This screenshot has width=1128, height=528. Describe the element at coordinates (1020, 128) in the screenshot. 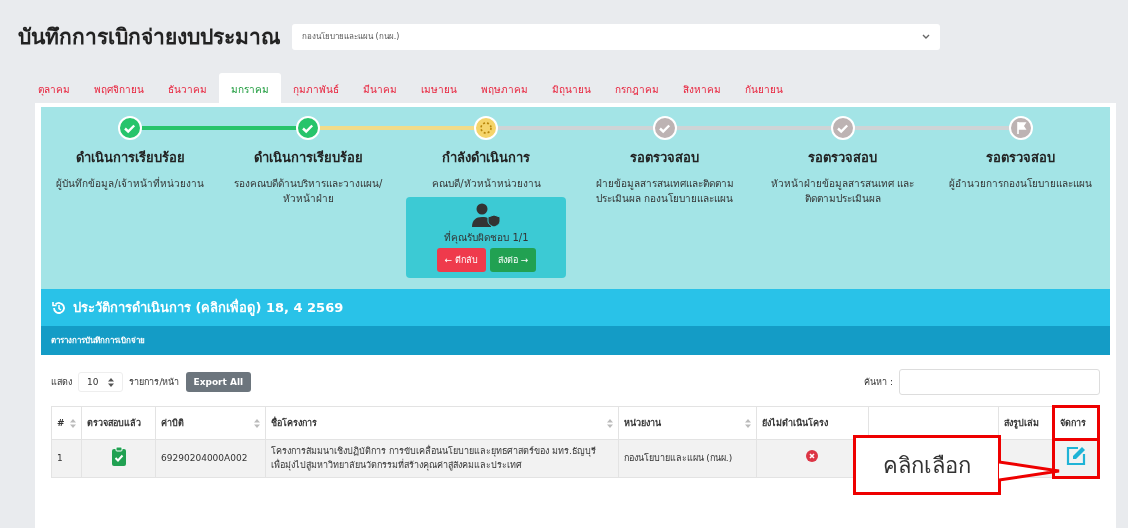

I see `flag-circle-icon` at that location.